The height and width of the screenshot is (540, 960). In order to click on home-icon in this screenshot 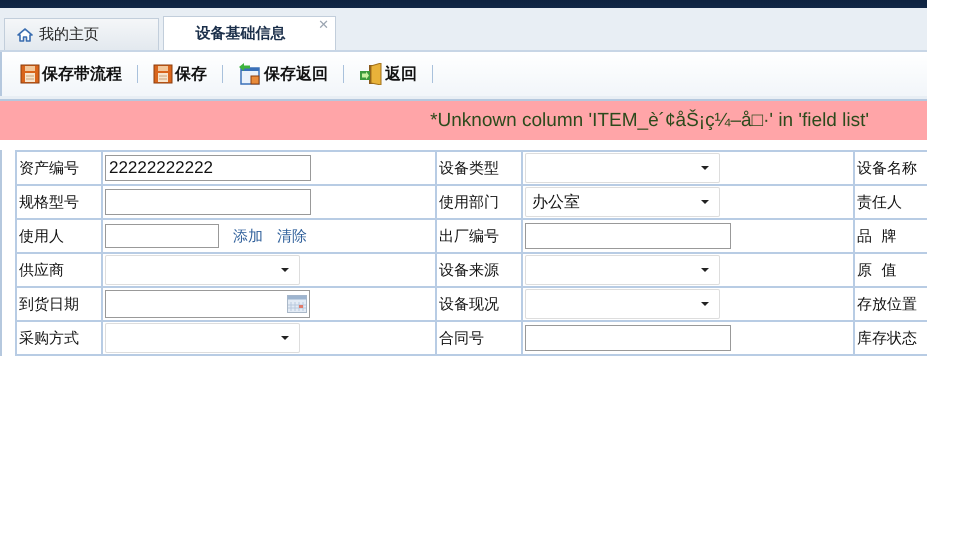, I will do `click(25, 35)`.